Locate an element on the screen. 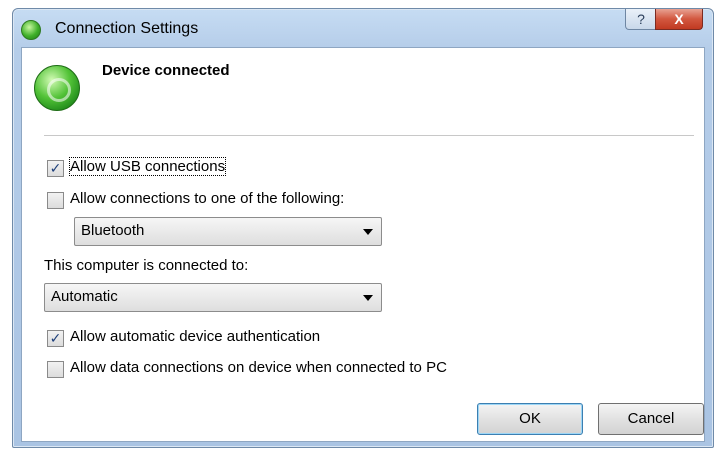 The width and height of the screenshot is (718, 453). data-connections-checkbox is located at coordinates (55, 369).